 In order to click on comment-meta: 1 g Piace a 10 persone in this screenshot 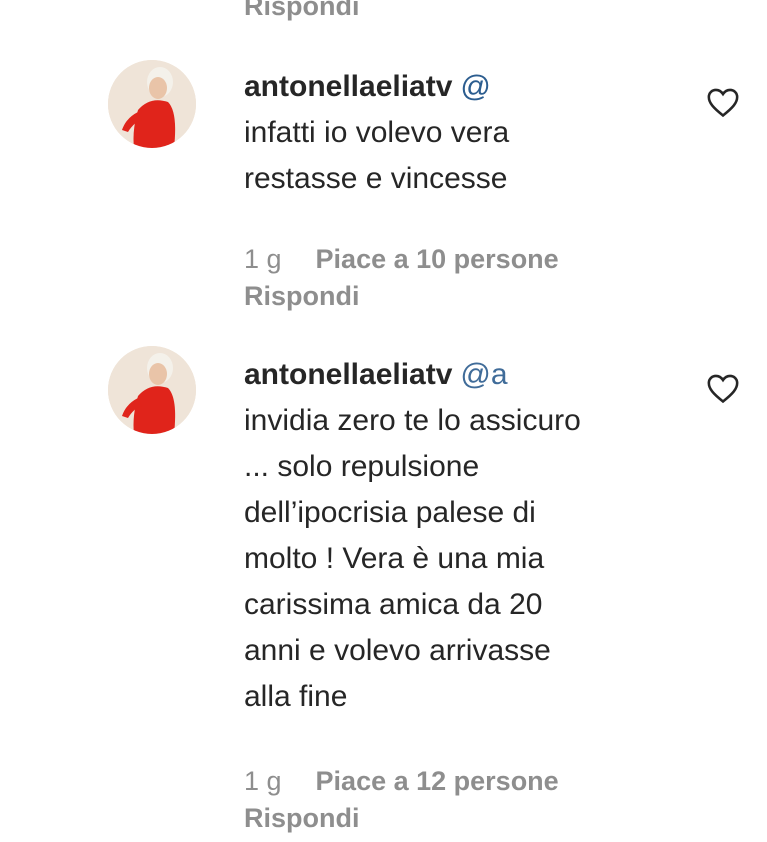, I will do `click(401, 259)`.